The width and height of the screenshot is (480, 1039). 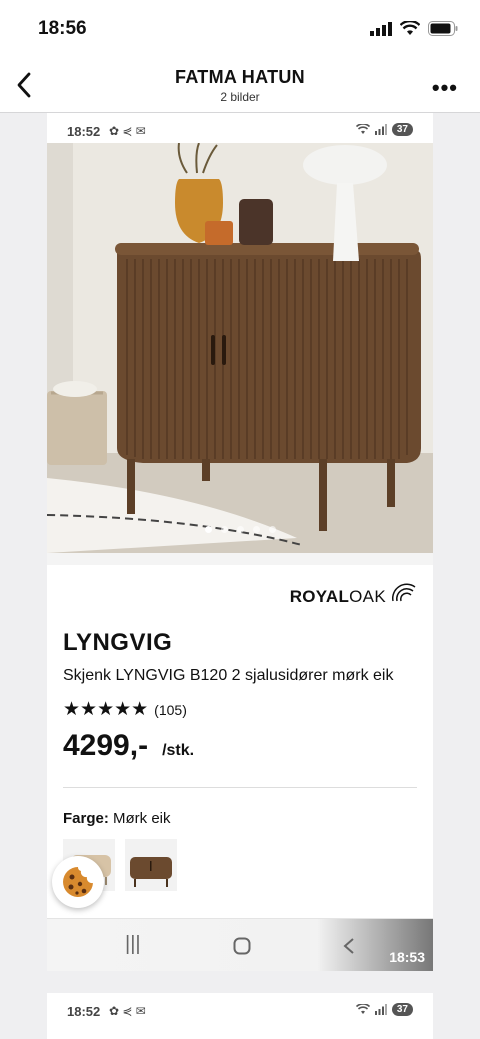 I want to click on sideboard-dark-thumb, so click(x=151, y=872).